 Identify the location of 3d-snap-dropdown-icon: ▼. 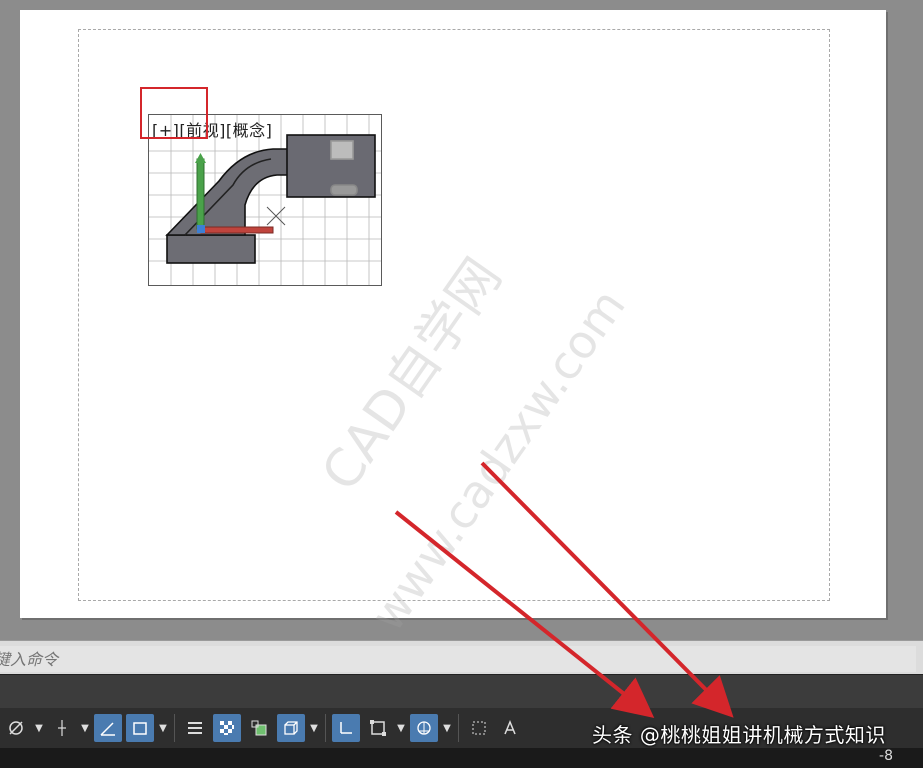
(314, 728).